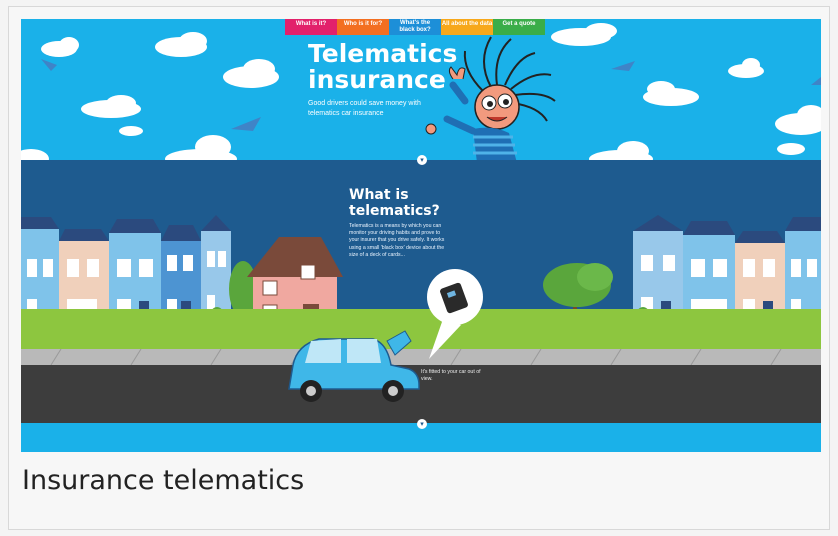  I want to click on nav-tab-data: All about the data, so click(467, 27).